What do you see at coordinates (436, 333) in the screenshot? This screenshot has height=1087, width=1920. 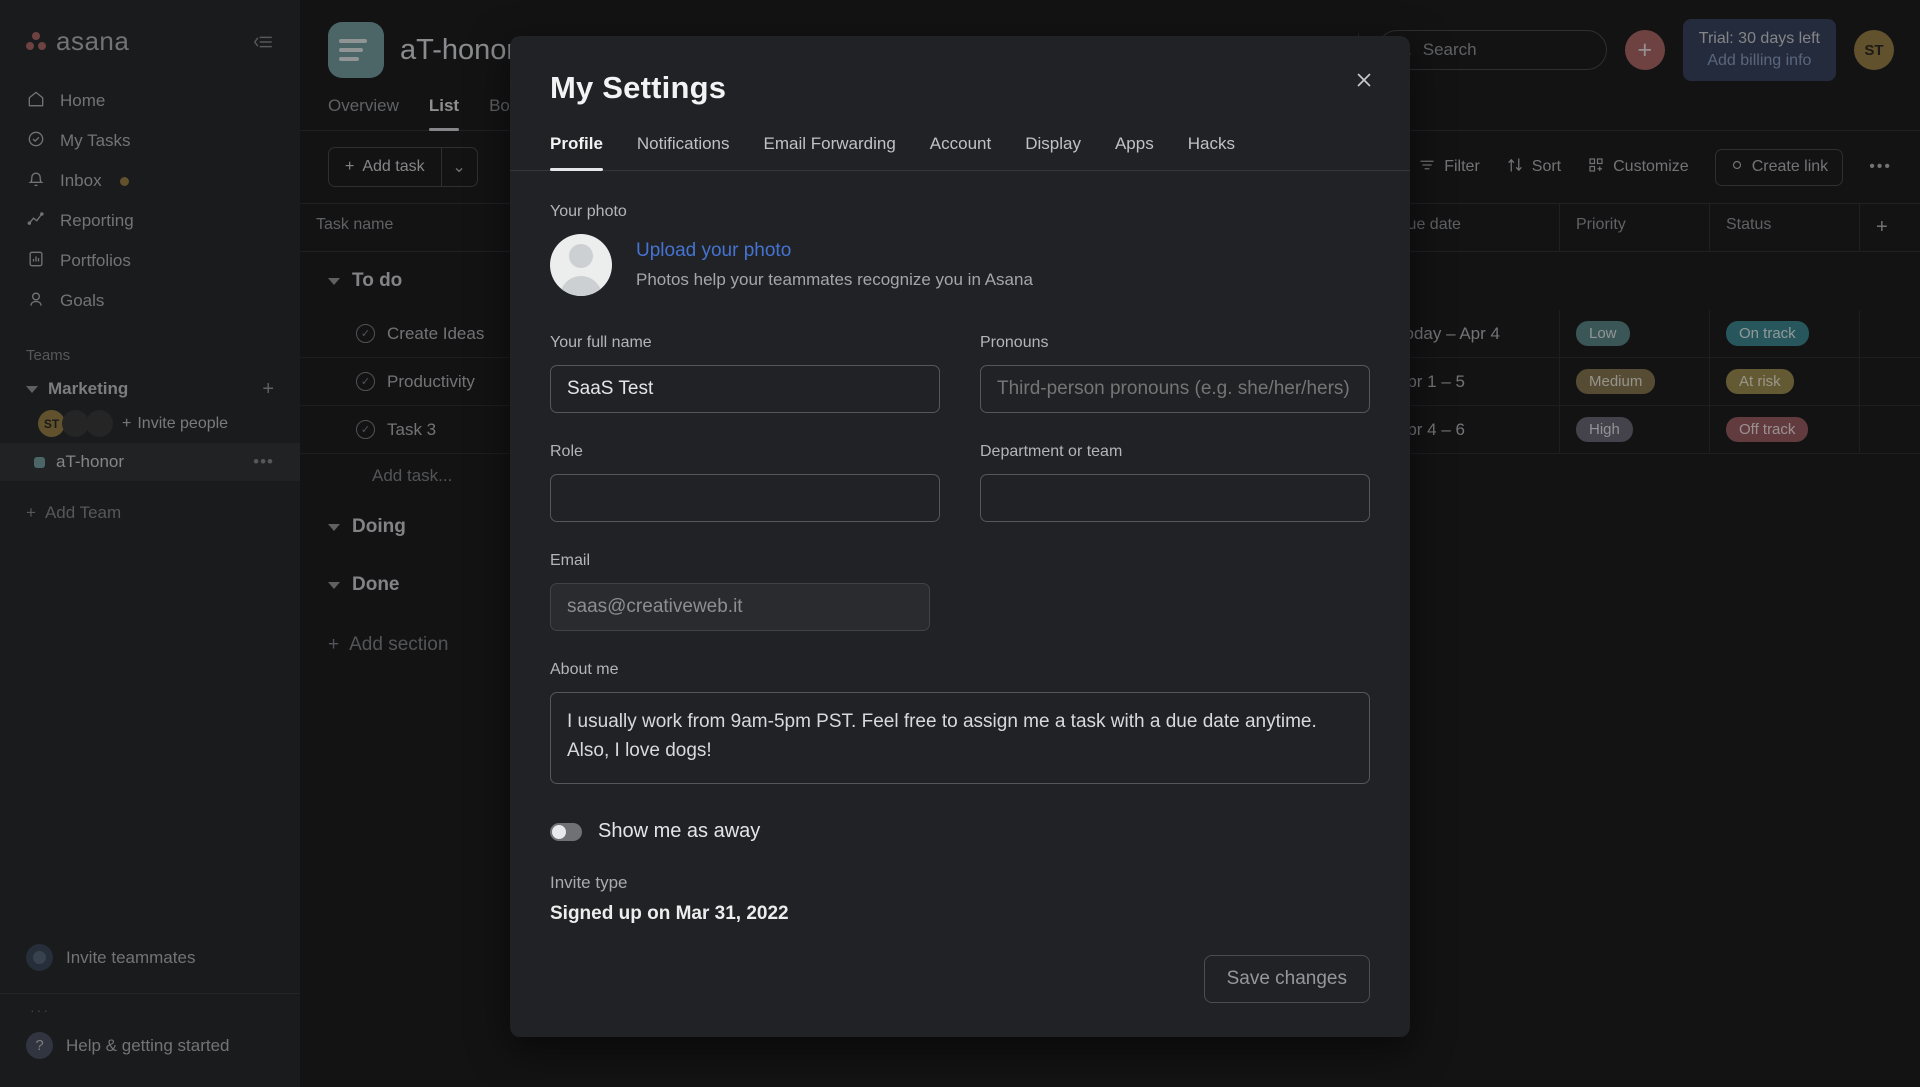 I see `task-name-label: Create Ideas` at bounding box center [436, 333].